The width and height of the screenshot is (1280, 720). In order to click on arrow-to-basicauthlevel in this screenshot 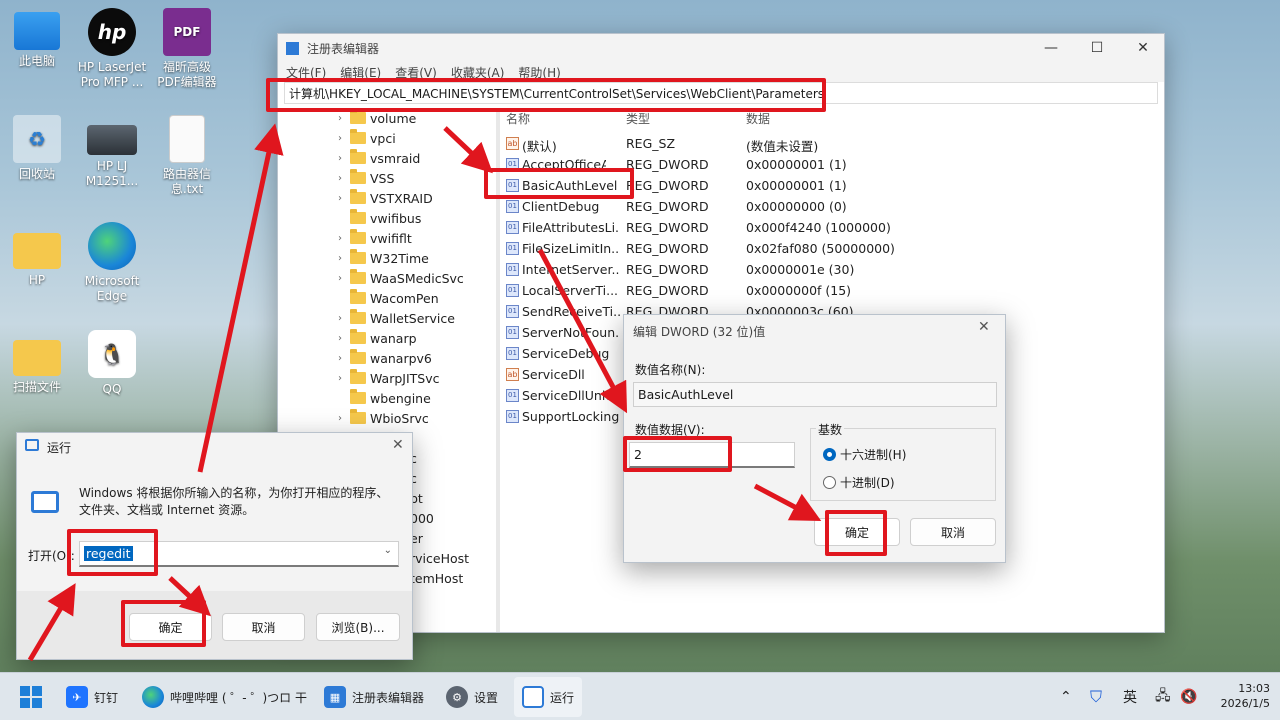, I will do `click(468, 150)`.